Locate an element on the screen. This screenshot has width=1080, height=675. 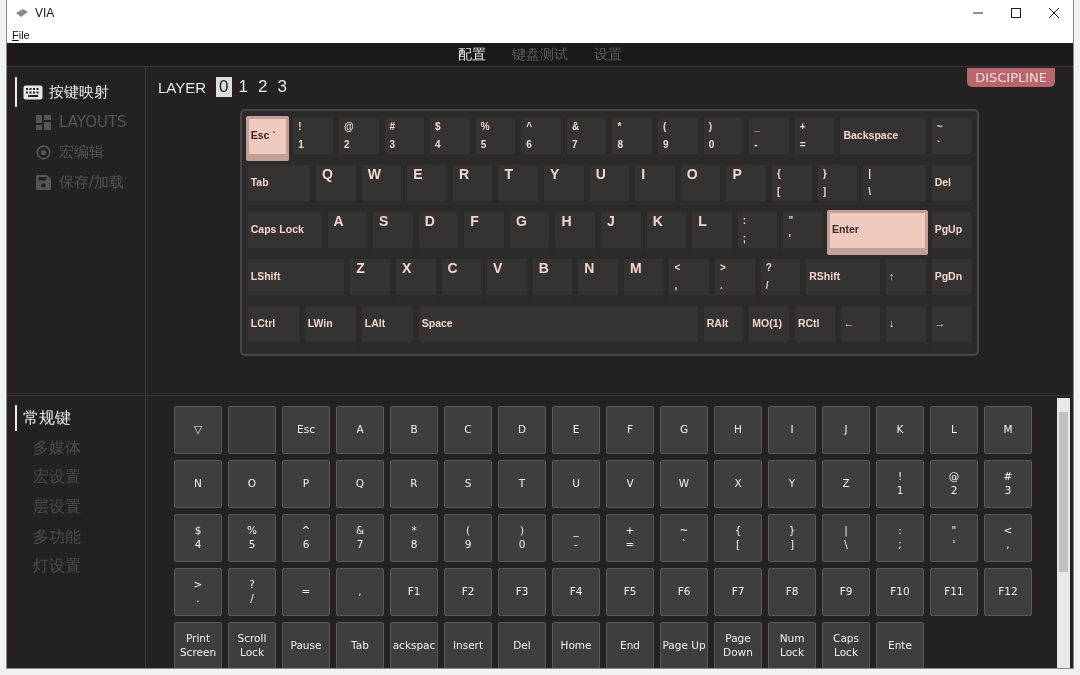
keycode-key: Q is located at coordinates (360, 484).